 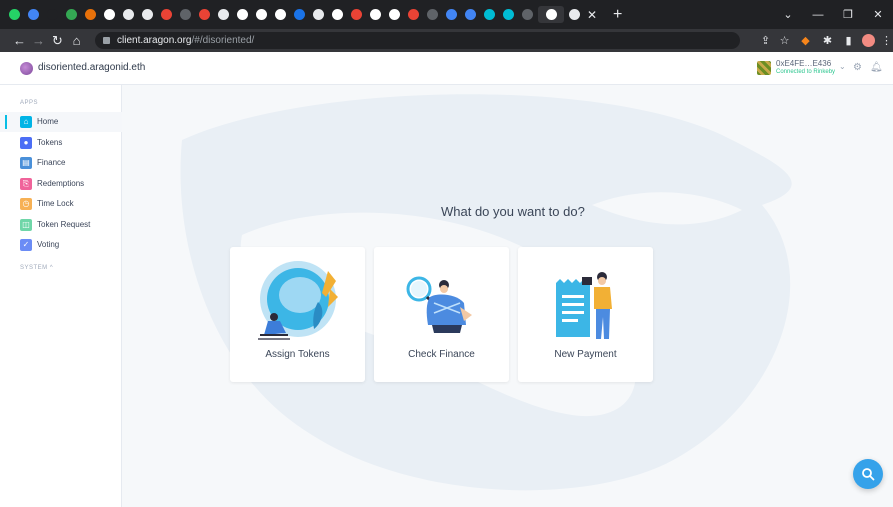 What do you see at coordinates (61, 225) in the screenshot?
I see `sidebar-item-token-request: ◫ Token Request` at bounding box center [61, 225].